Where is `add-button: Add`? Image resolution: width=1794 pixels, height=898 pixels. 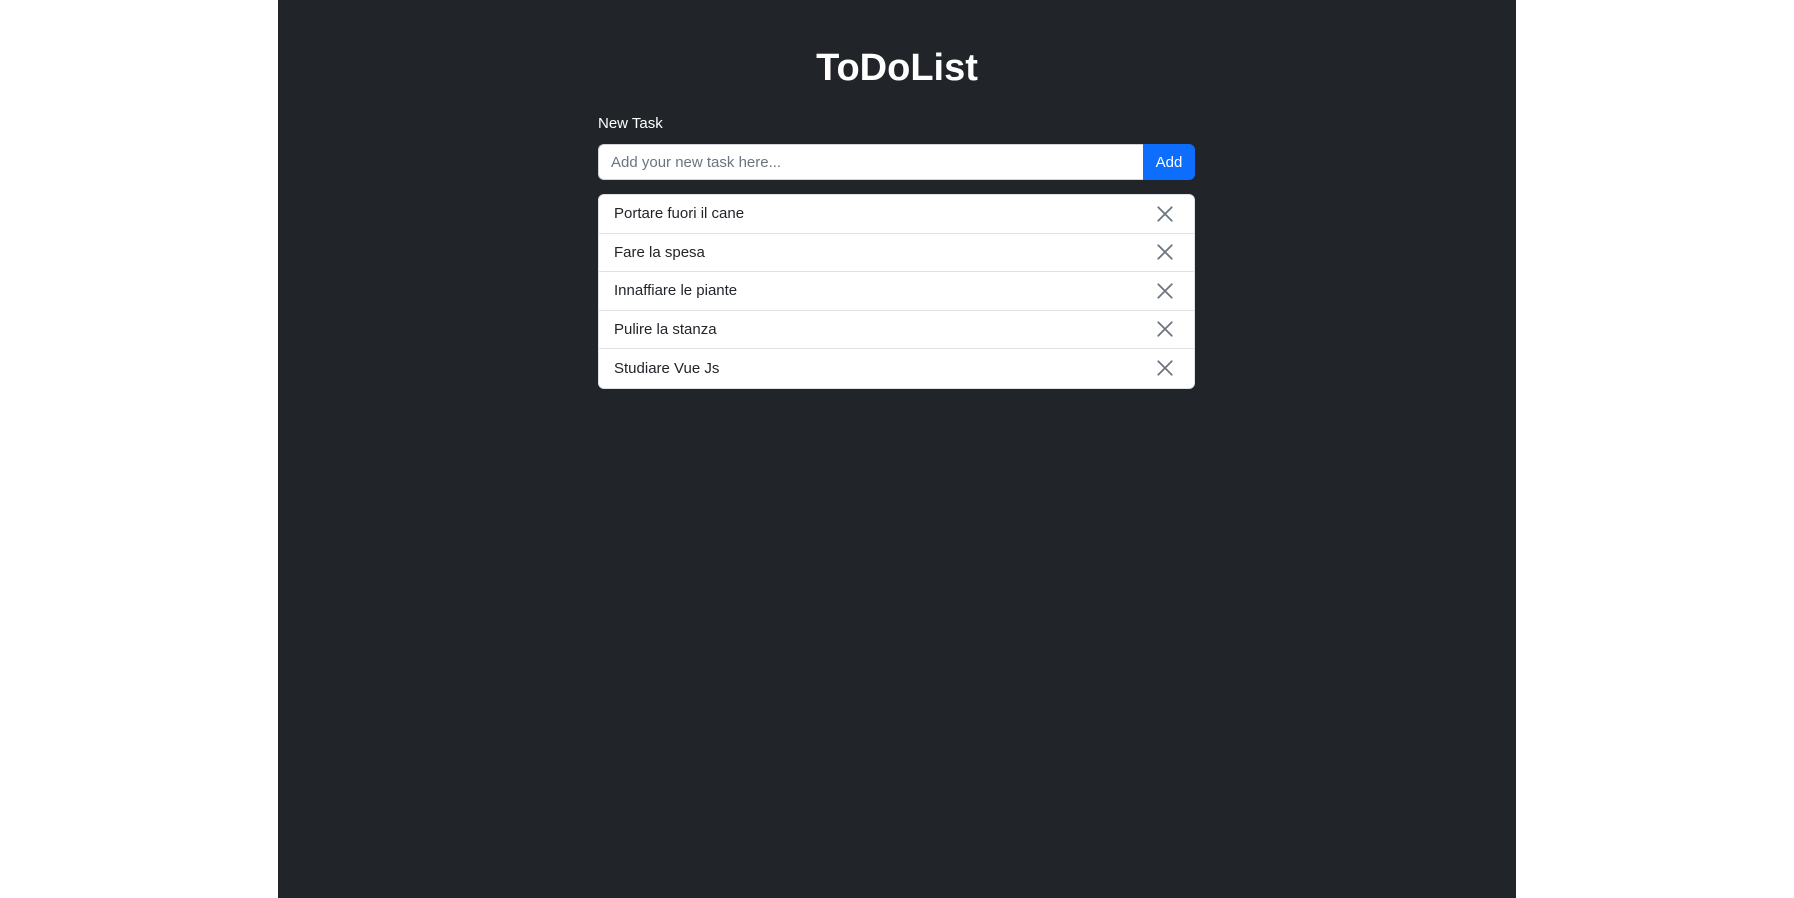 add-button: Add is located at coordinates (1169, 162).